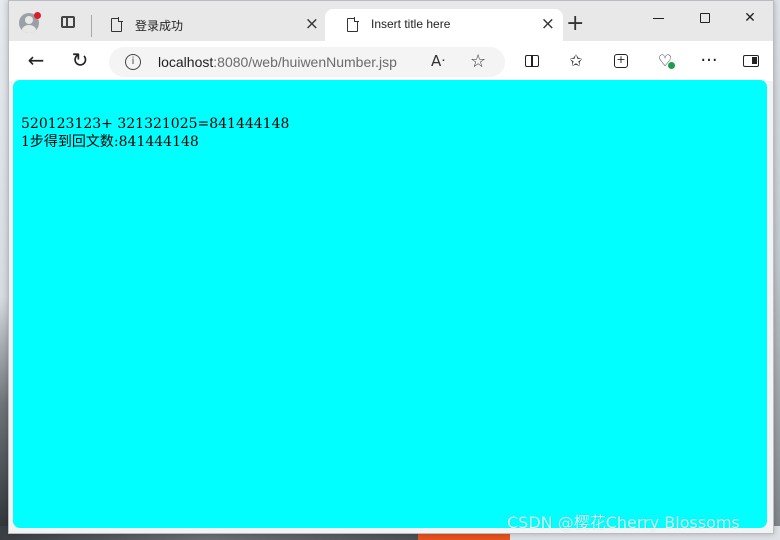  What do you see at coordinates (91, 26) in the screenshot?
I see `tab-divider` at bounding box center [91, 26].